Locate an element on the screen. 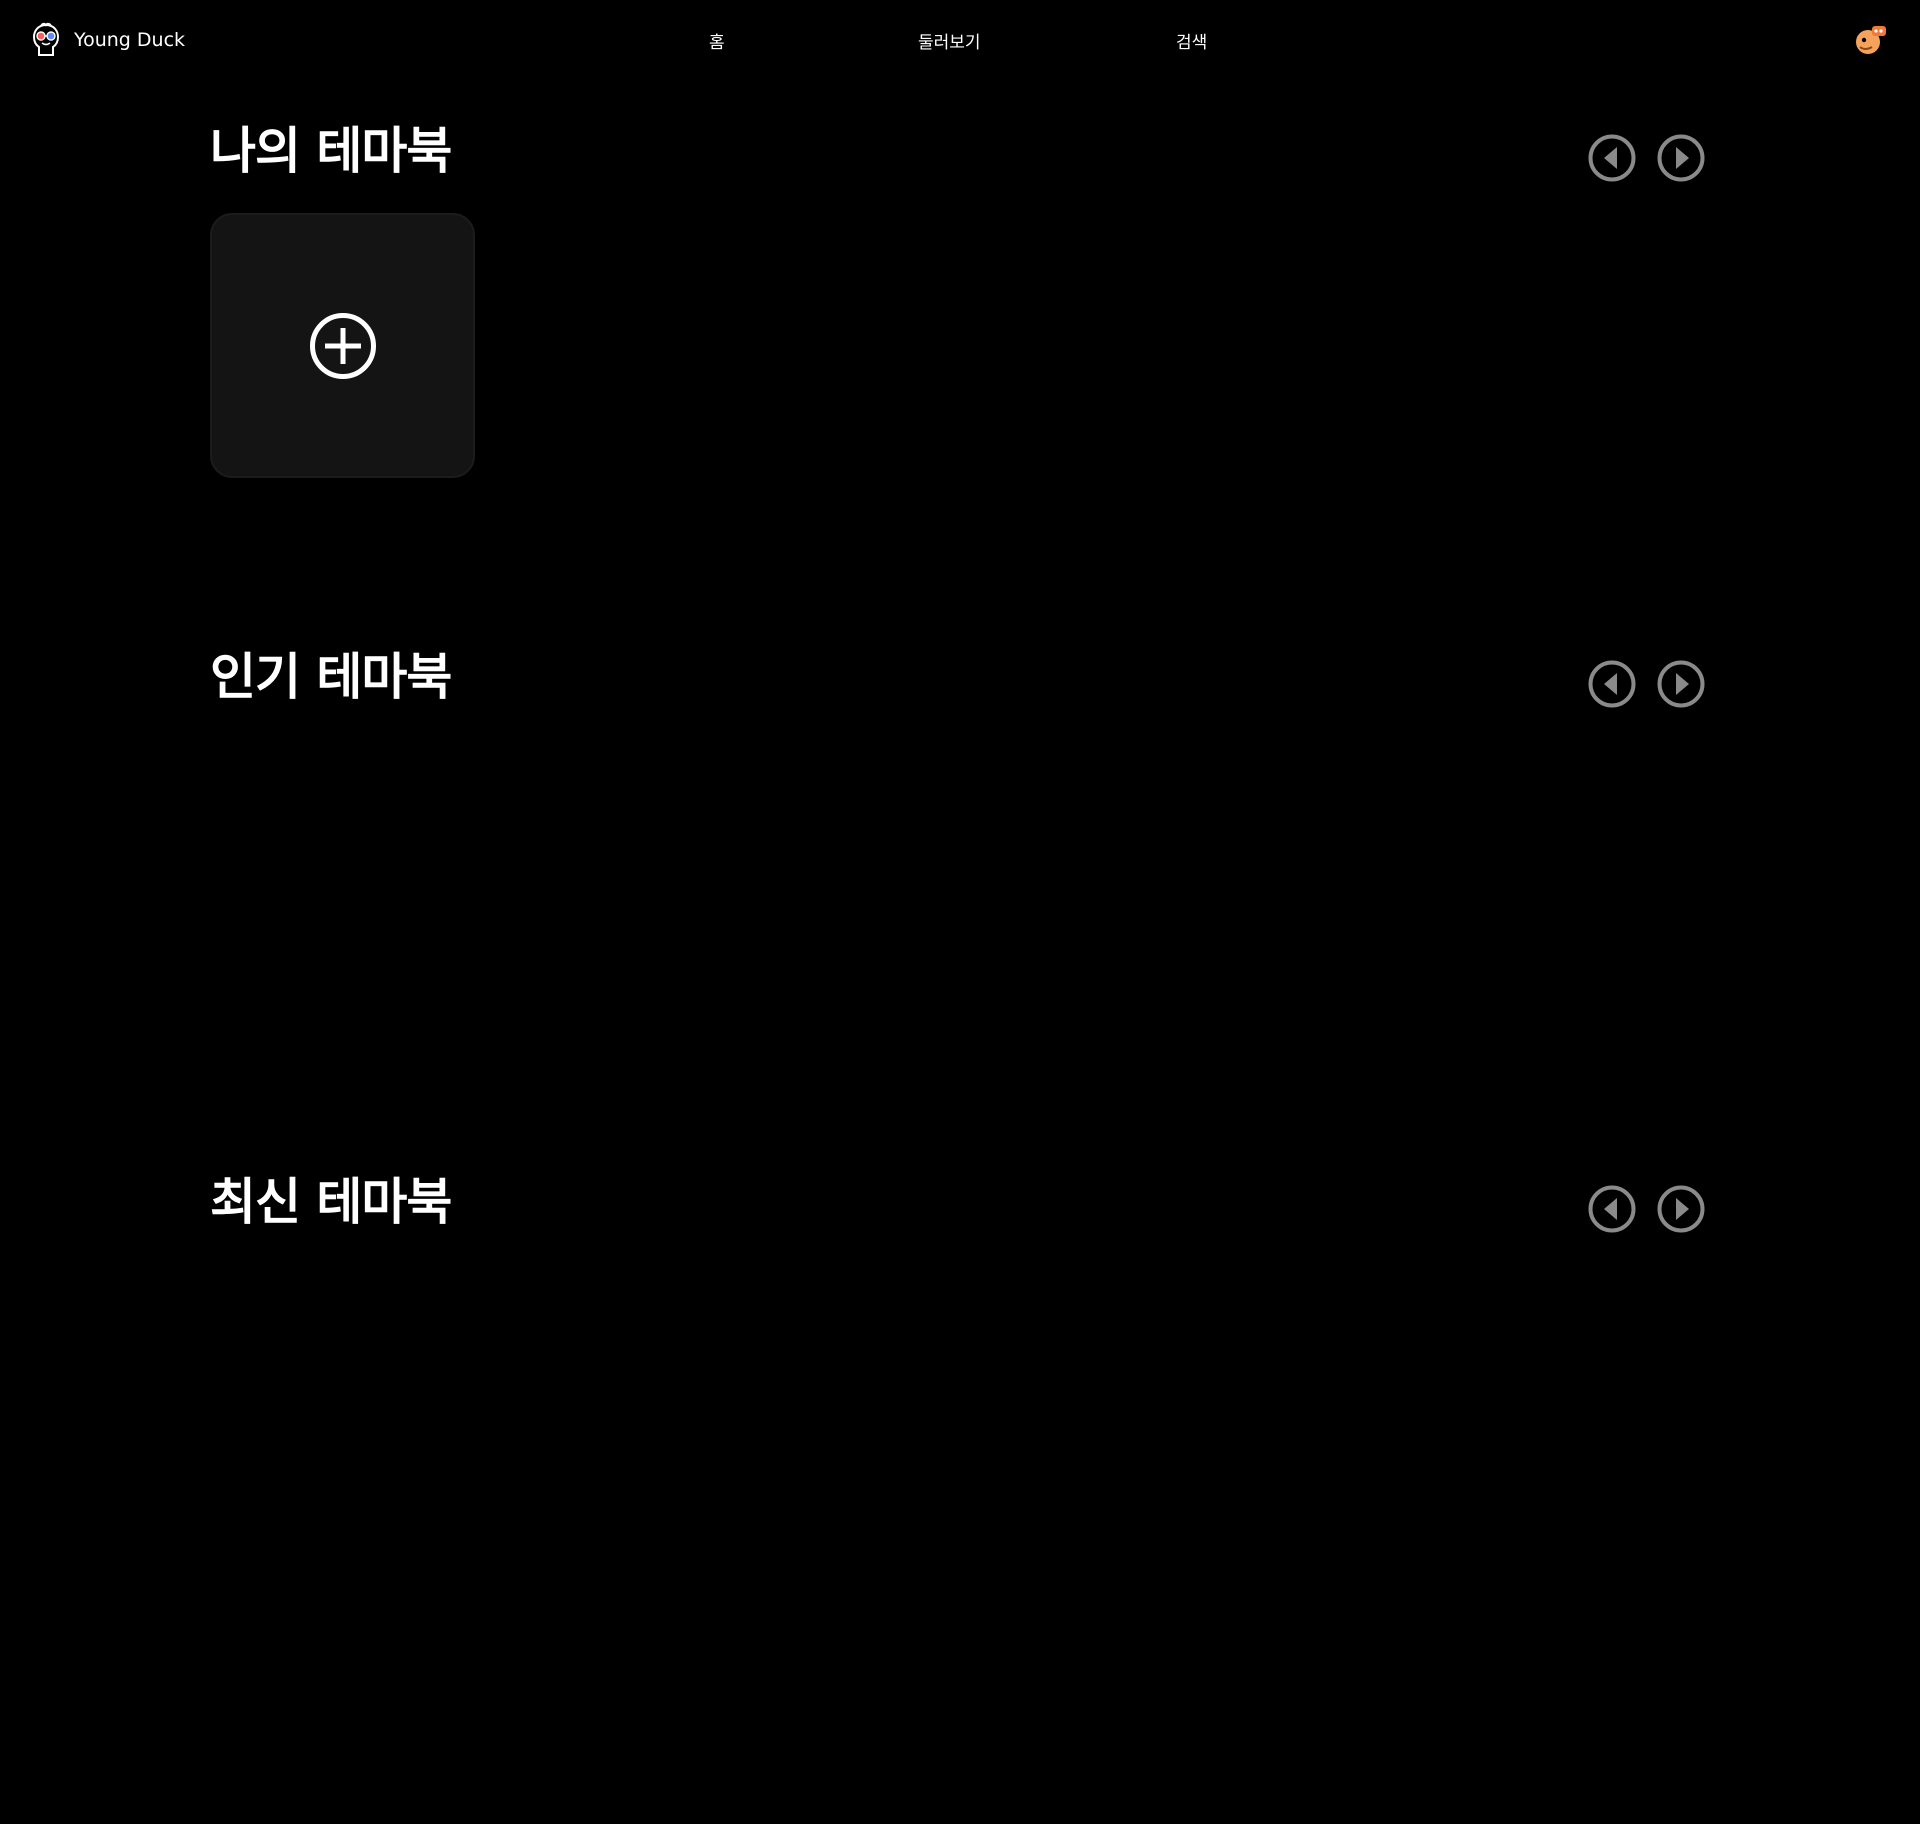 Image resolution: width=1920 pixels, height=1824 pixels. latest-themebook-prev-button is located at coordinates (1612, 1209).